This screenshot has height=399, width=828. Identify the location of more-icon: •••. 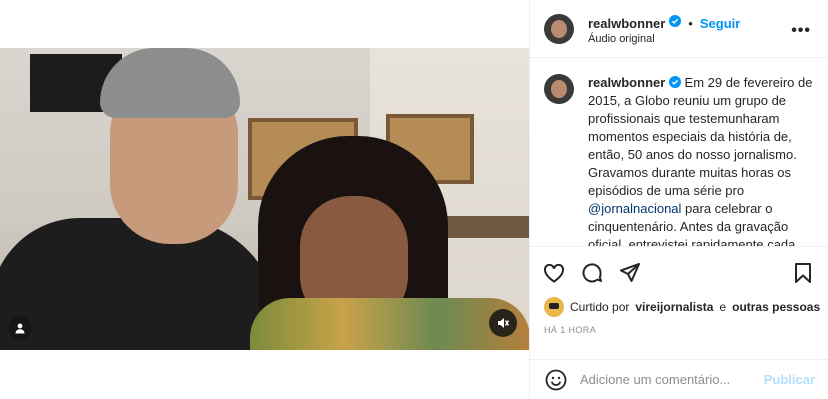
(801, 31).